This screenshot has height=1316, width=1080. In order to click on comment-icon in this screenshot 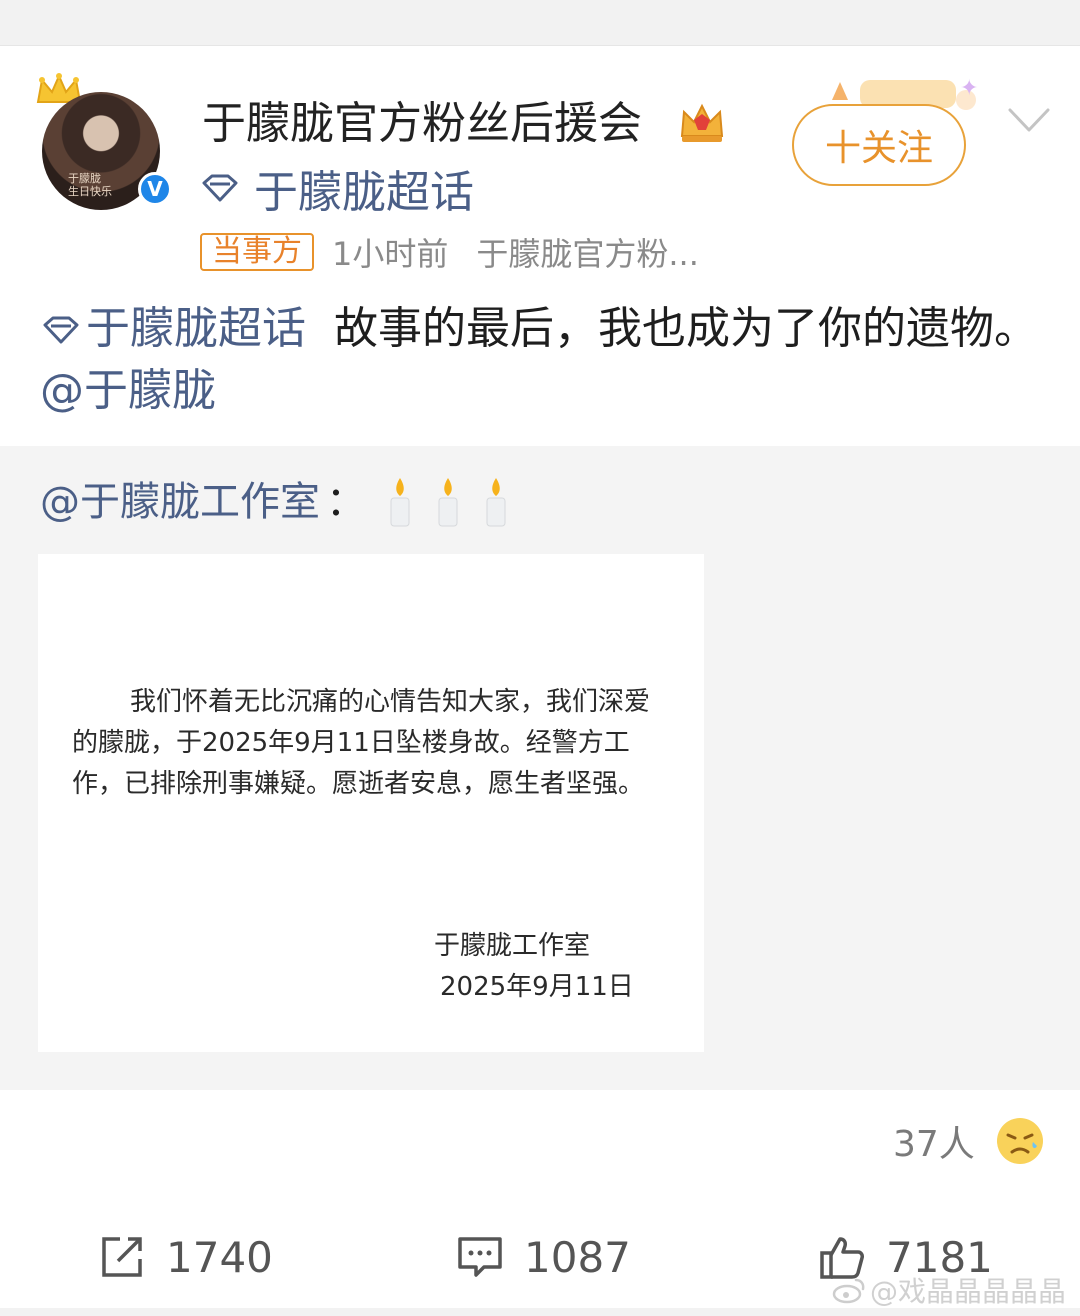, I will do `click(480, 1257)`.